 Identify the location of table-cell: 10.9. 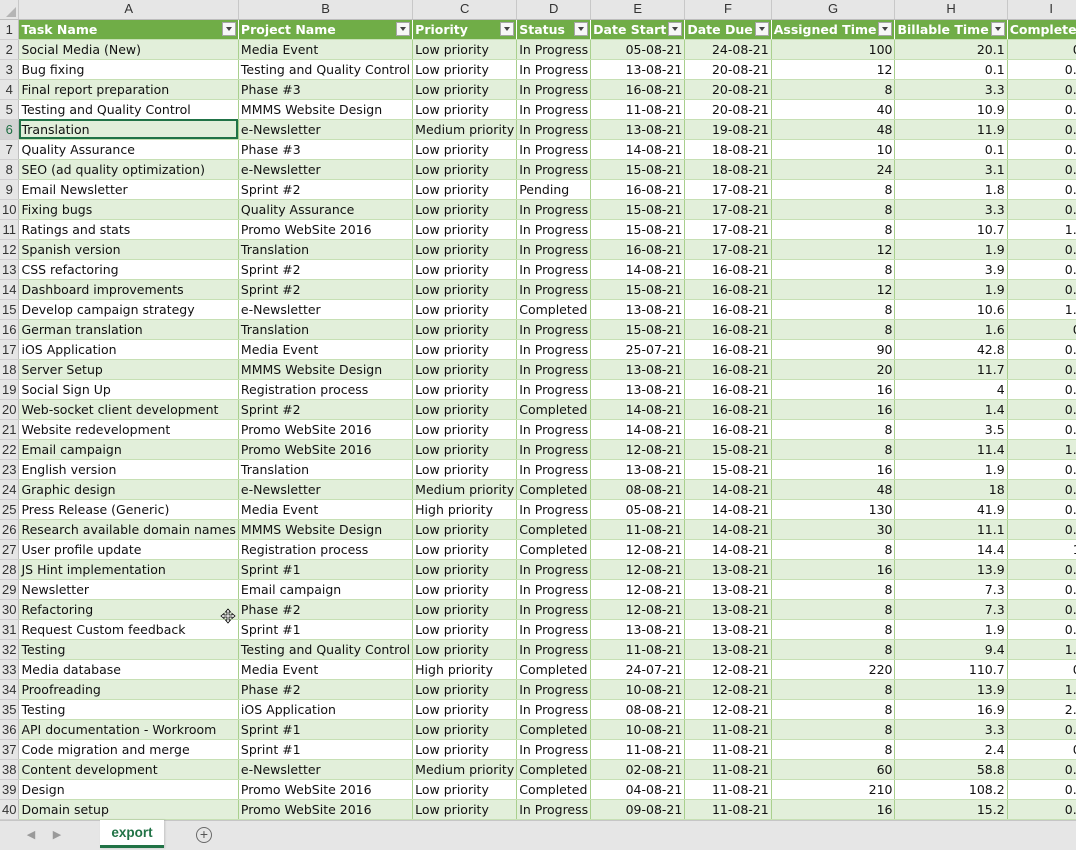
(951, 109).